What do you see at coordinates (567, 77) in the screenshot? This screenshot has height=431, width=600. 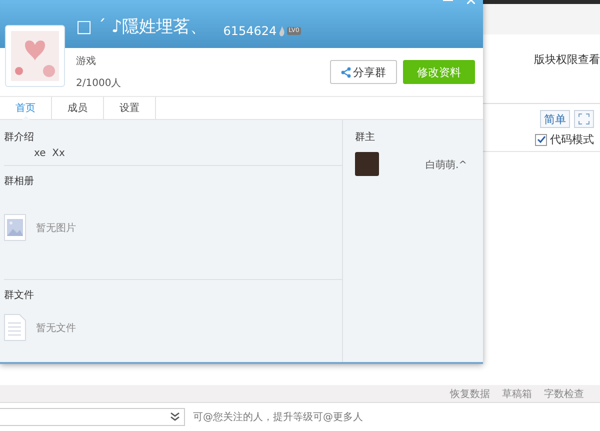 I see `permission-link: 版块权限查看` at bounding box center [567, 77].